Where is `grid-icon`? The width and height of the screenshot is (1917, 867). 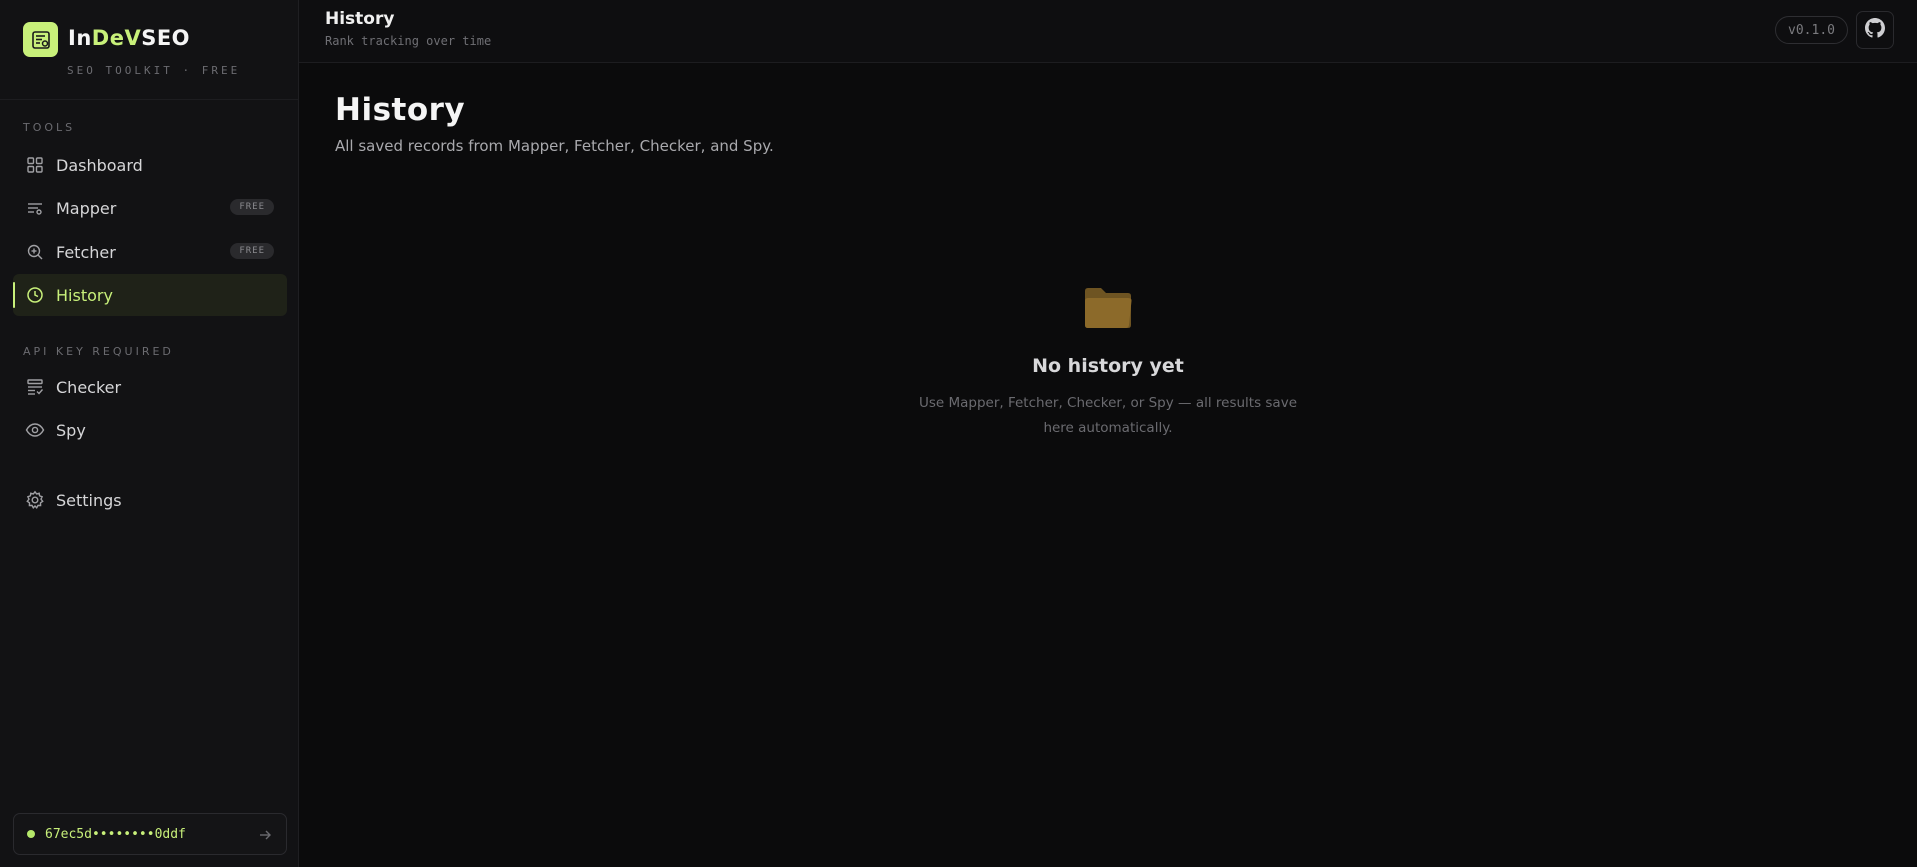 grid-icon is located at coordinates (35, 165).